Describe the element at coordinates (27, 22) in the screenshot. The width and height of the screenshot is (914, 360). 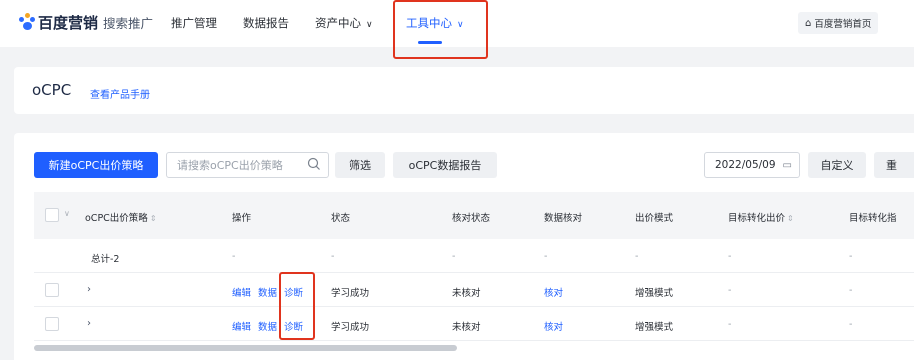
I see `baidu-paw-icon` at that location.